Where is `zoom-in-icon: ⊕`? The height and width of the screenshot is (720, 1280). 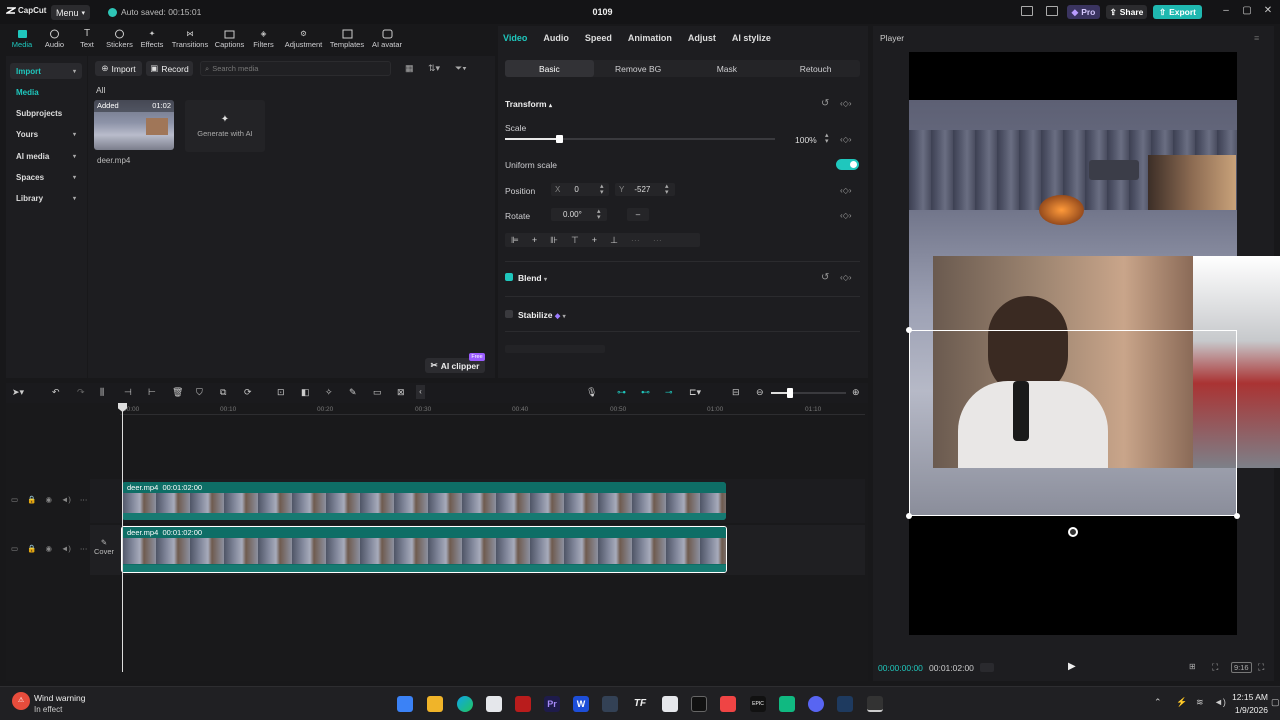 zoom-in-icon: ⊕ is located at coordinates (856, 392).